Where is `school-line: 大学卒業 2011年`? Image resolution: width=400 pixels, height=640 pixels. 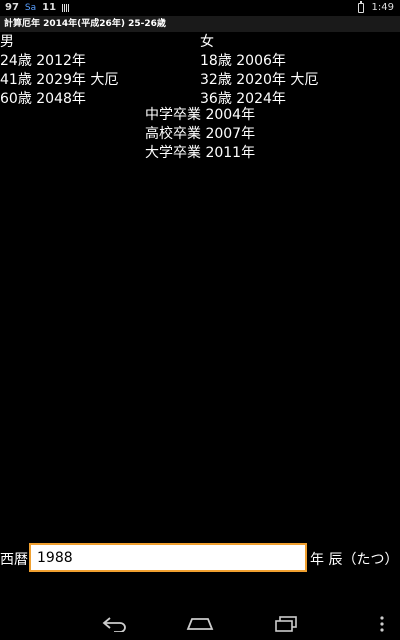
school-line: 大学卒業 2011年 is located at coordinates (200, 153).